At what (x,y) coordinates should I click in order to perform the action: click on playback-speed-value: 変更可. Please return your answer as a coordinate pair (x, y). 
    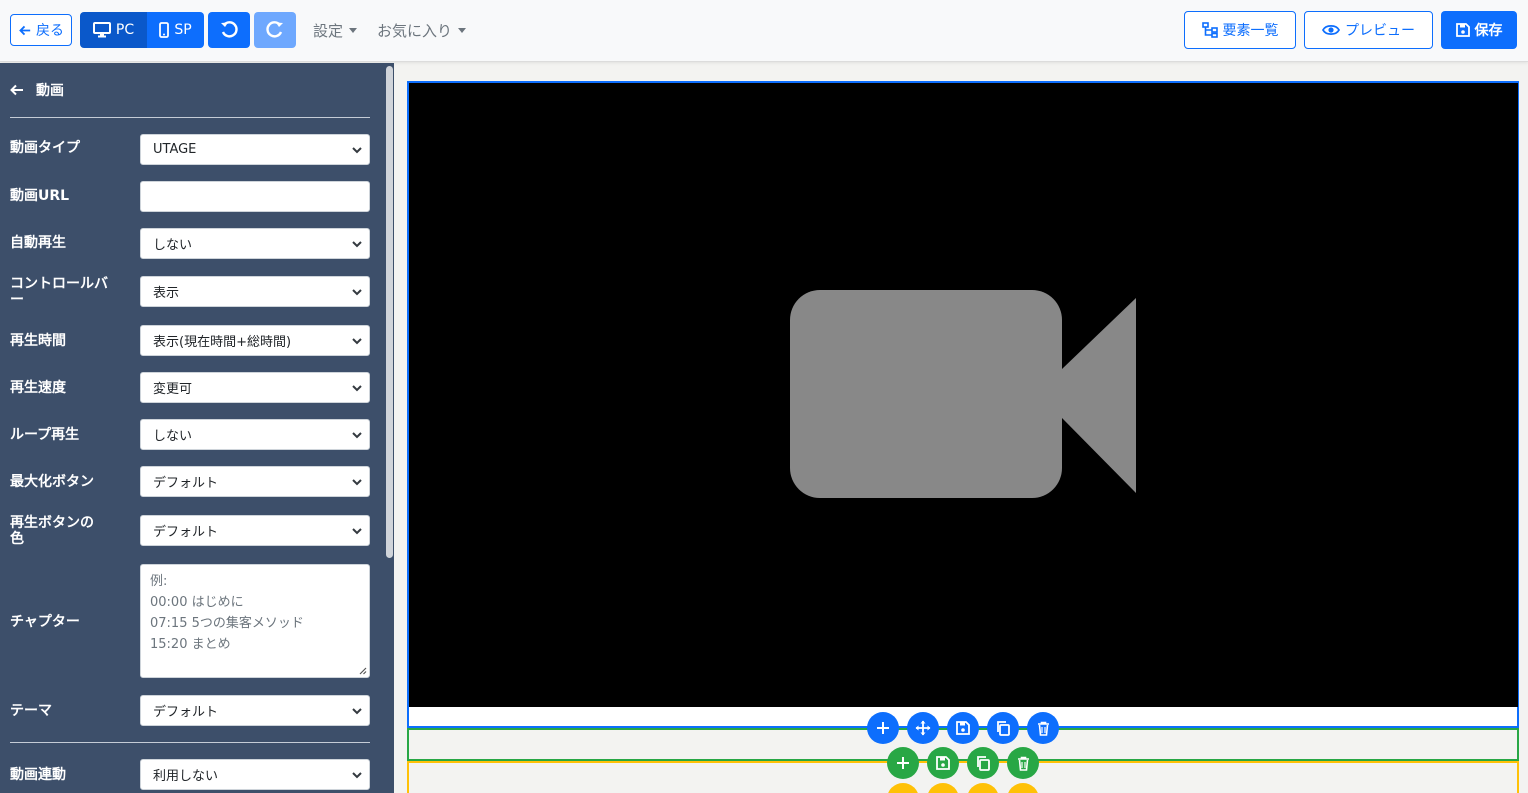
    Looking at the image, I should click on (173, 389).